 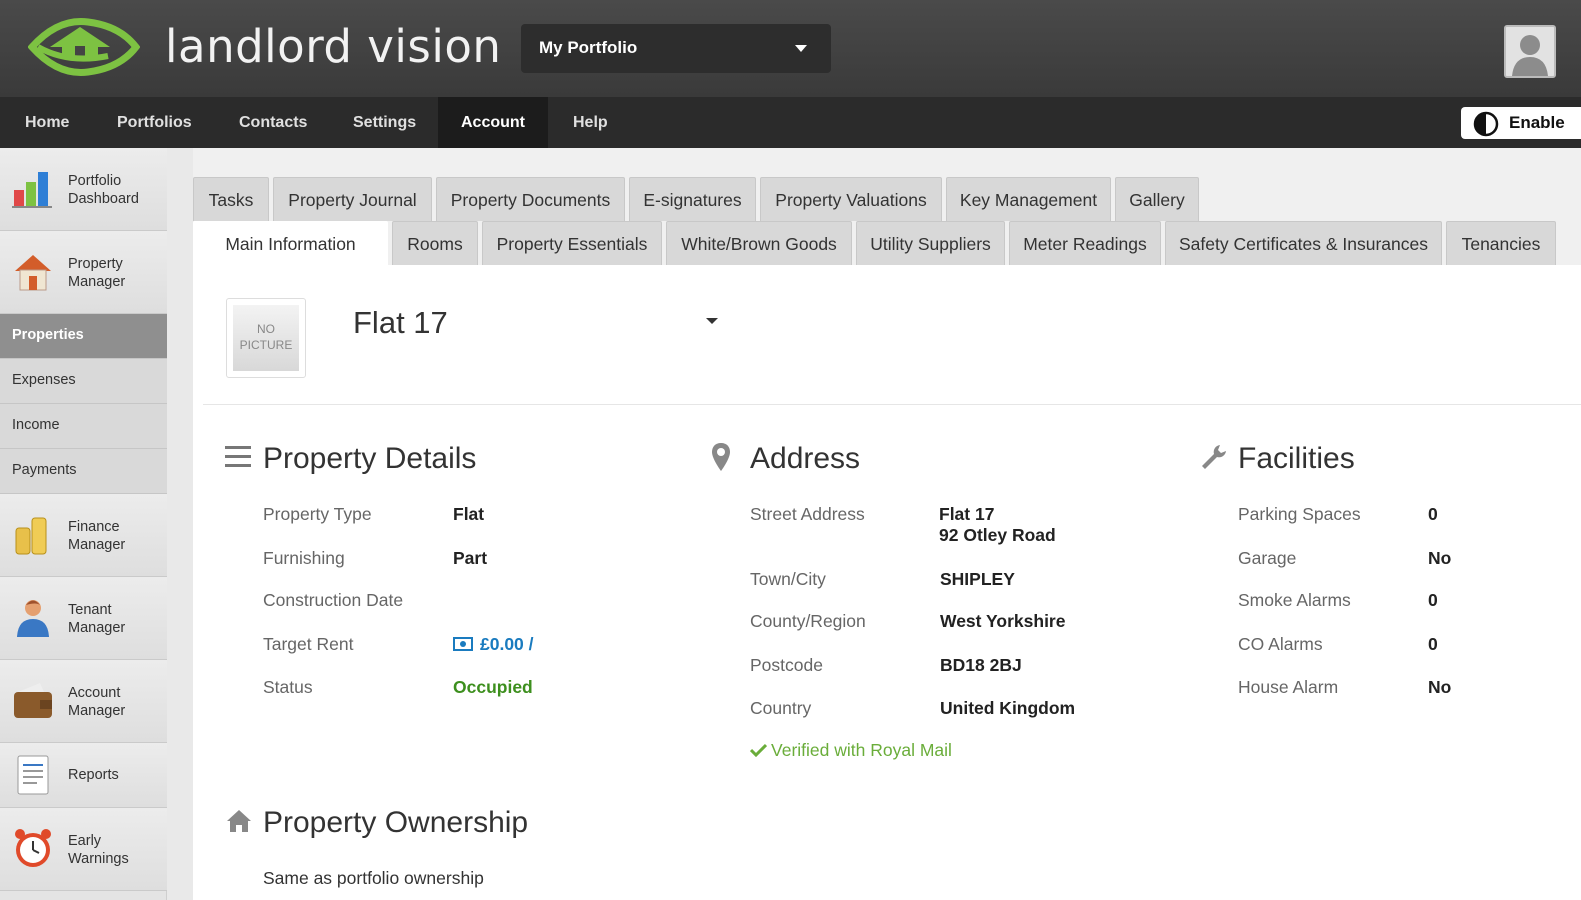 What do you see at coordinates (930, 243) in the screenshot?
I see `tab-utility-suppliers: Utility Suppliers` at bounding box center [930, 243].